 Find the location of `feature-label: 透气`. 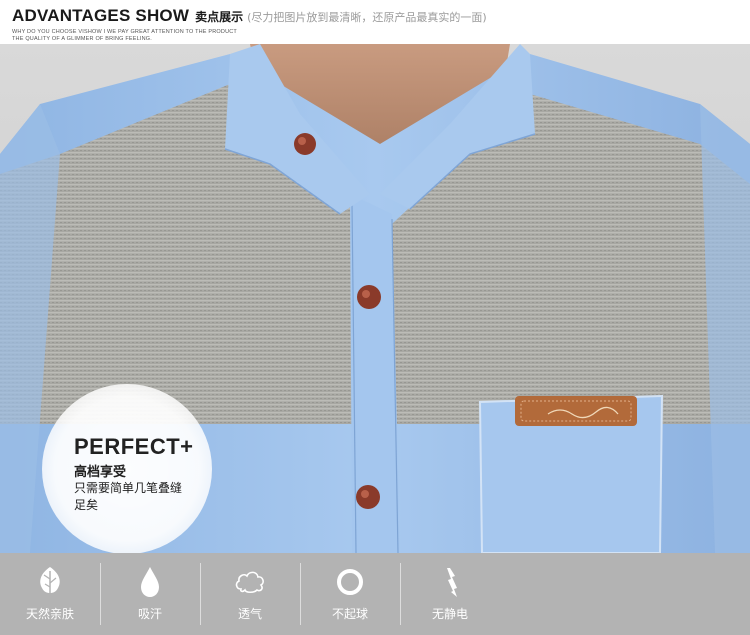

feature-label: 透气 is located at coordinates (249, 614).